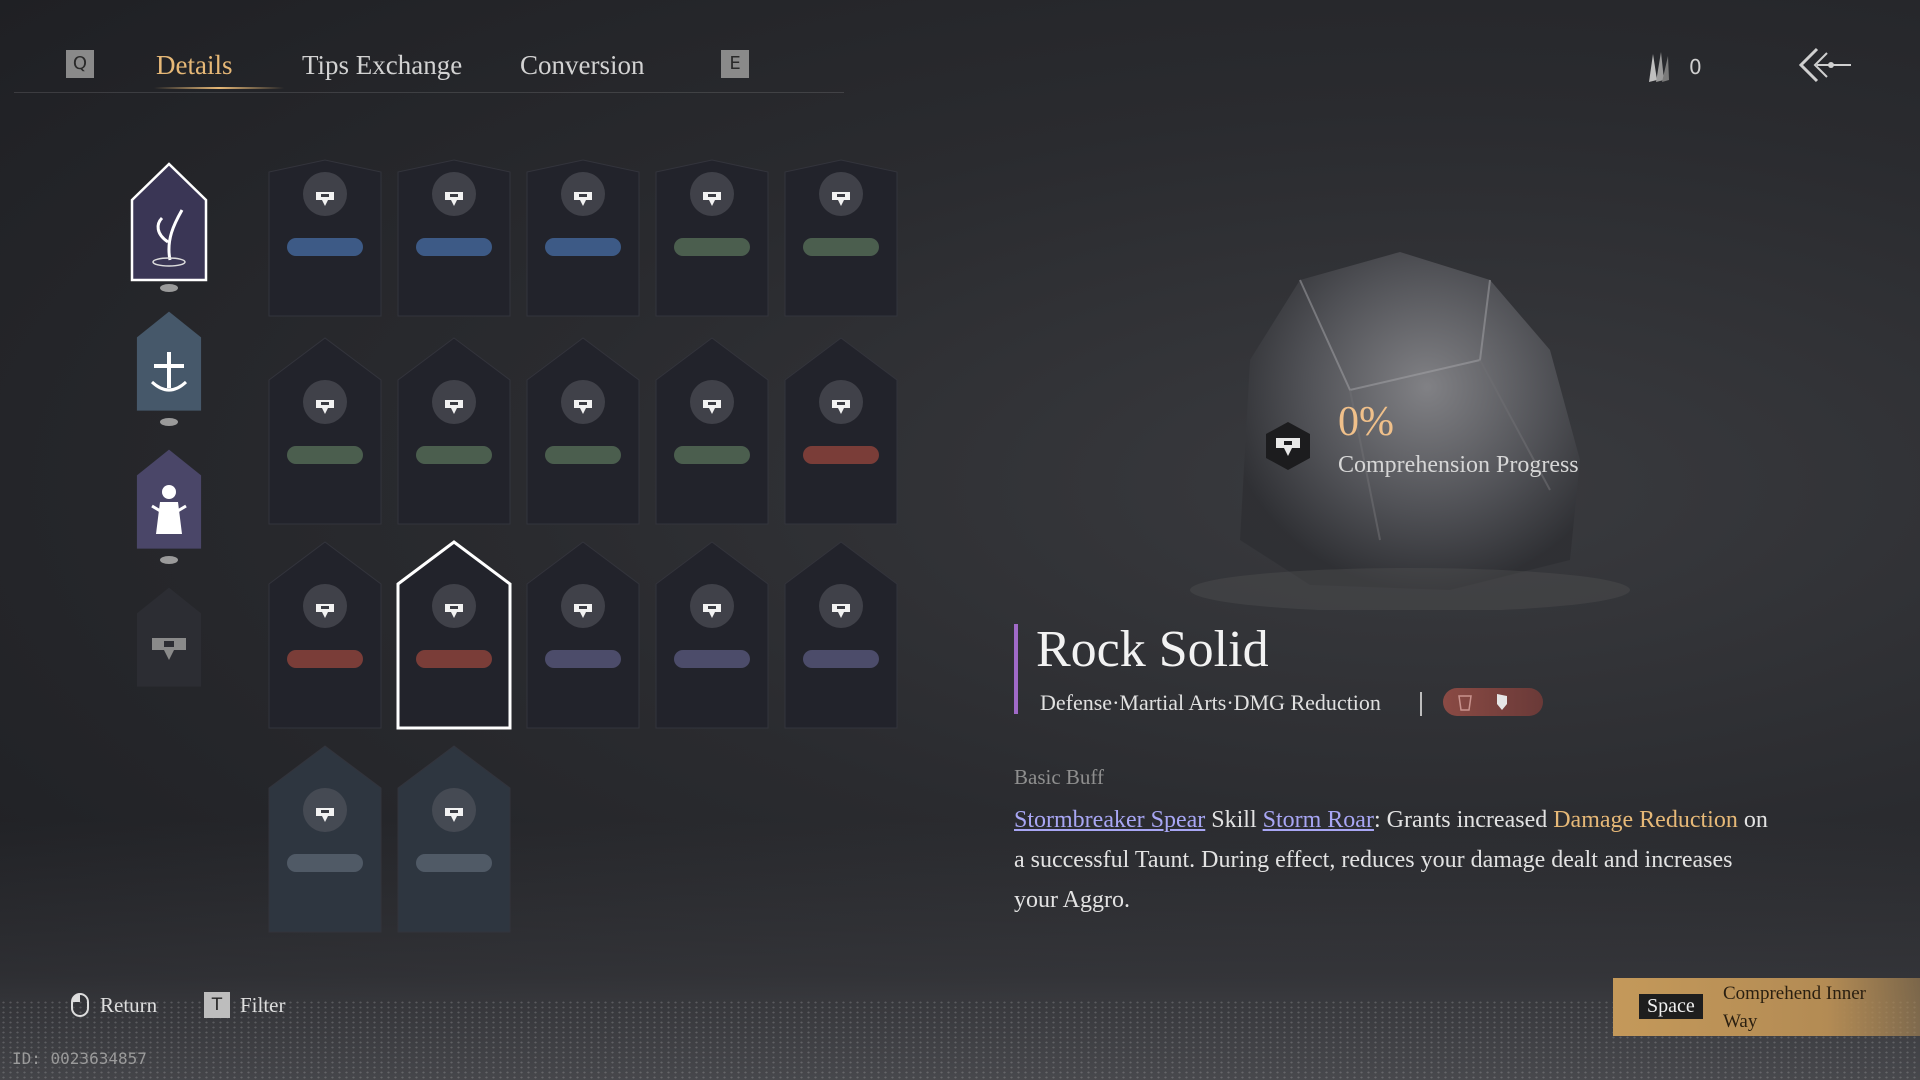 The width and height of the screenshot is (1920, 1080). What do you see at coordinates (712, 194) in the screenshot?
I see `fruit-icon` at bounding box center [712, 194].